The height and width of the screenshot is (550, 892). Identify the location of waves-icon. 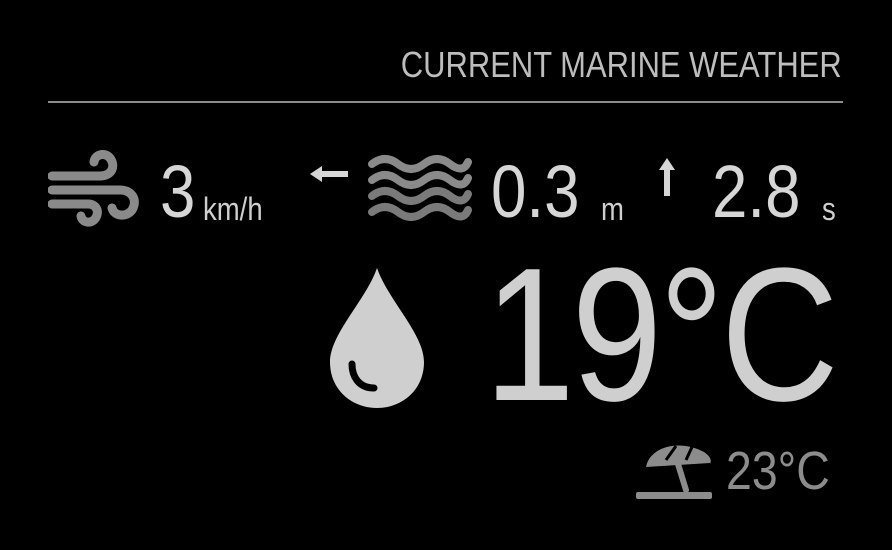
(420, 188).